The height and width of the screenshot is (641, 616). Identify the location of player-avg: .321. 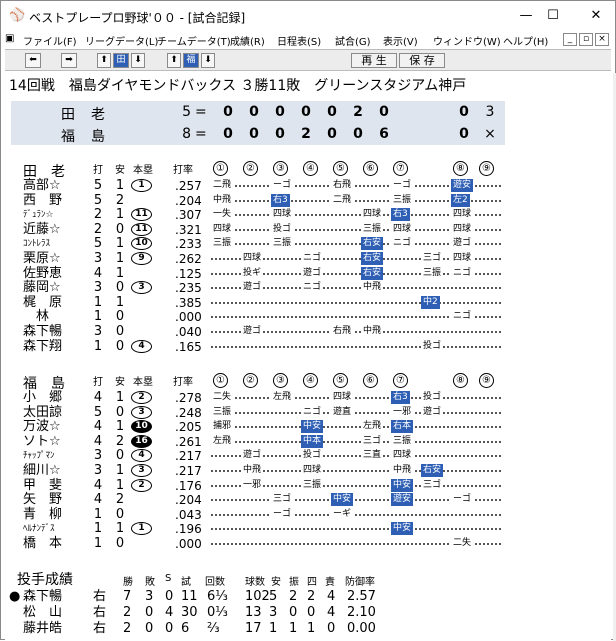
(188, 229).